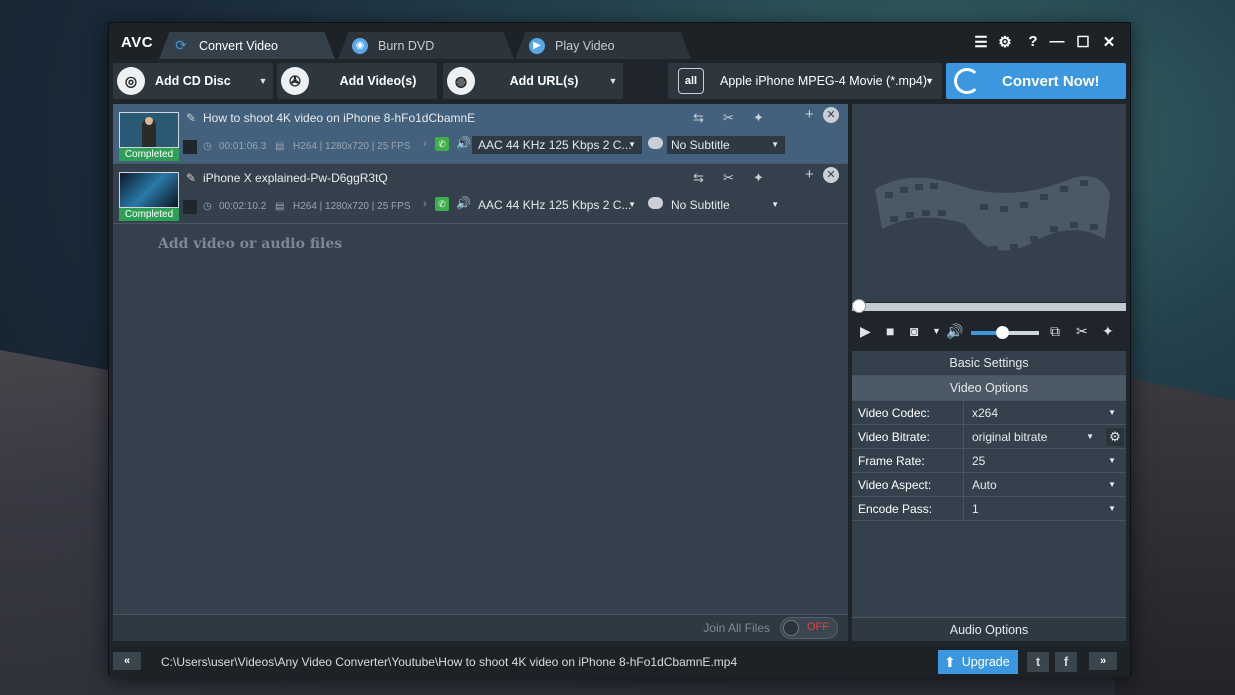  I want to click on stop-icon: ■, so click(890, 331).